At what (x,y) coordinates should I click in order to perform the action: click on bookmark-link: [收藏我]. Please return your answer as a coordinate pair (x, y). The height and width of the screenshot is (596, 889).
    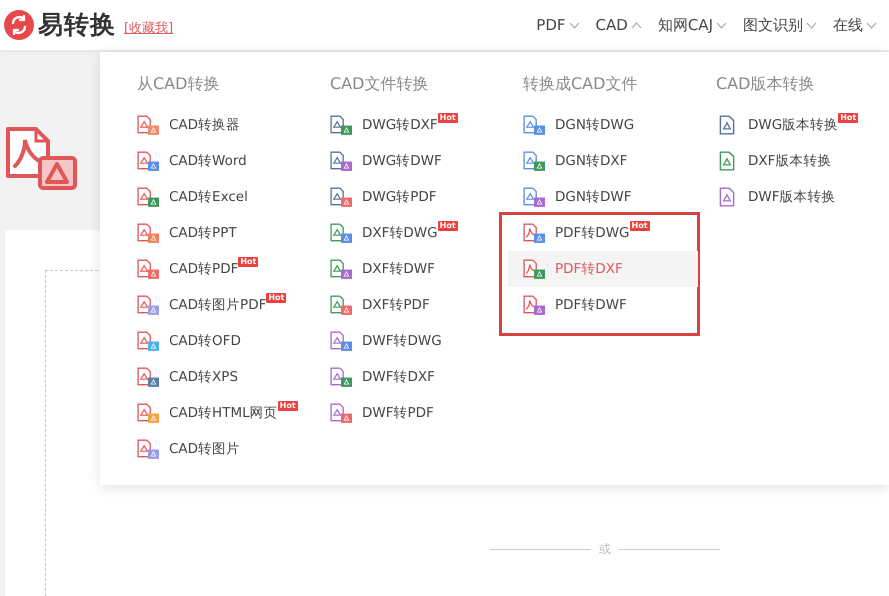
    Looking at the image, I should click on (149, 29).